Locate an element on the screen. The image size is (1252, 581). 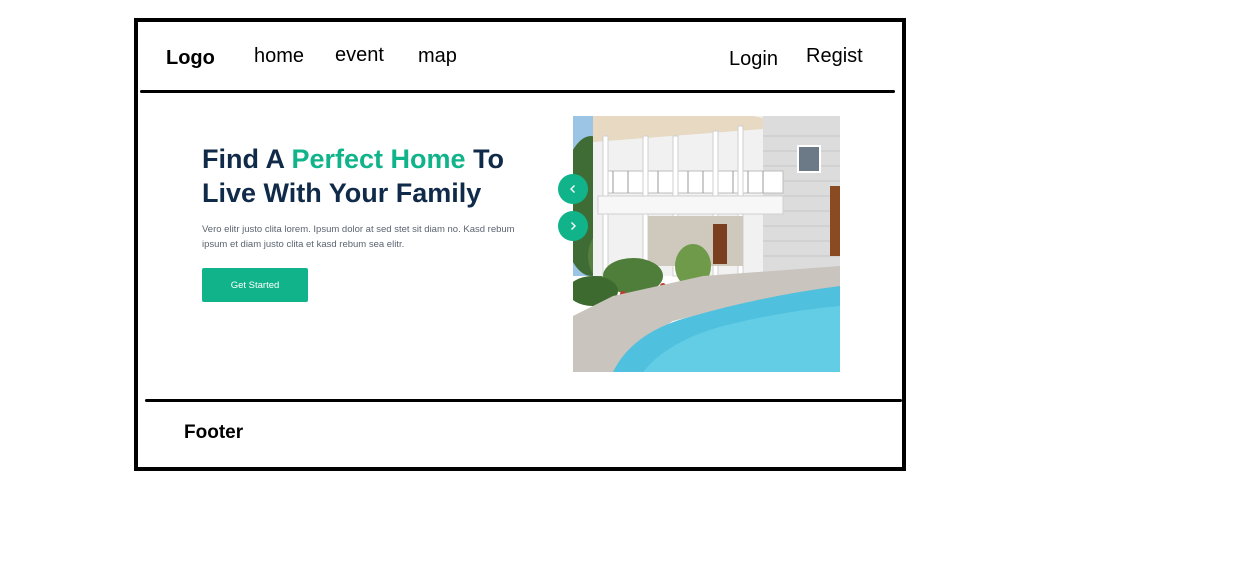
chevron-right-icon is located at coordinates (573, 226).